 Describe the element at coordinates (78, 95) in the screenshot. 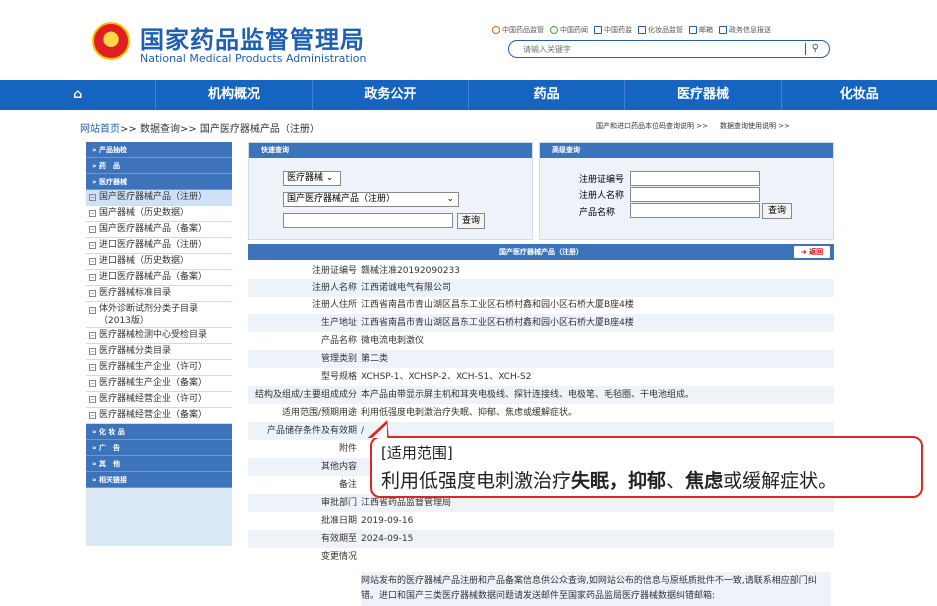

I see `nav-home-icon: ⌂` at that location.